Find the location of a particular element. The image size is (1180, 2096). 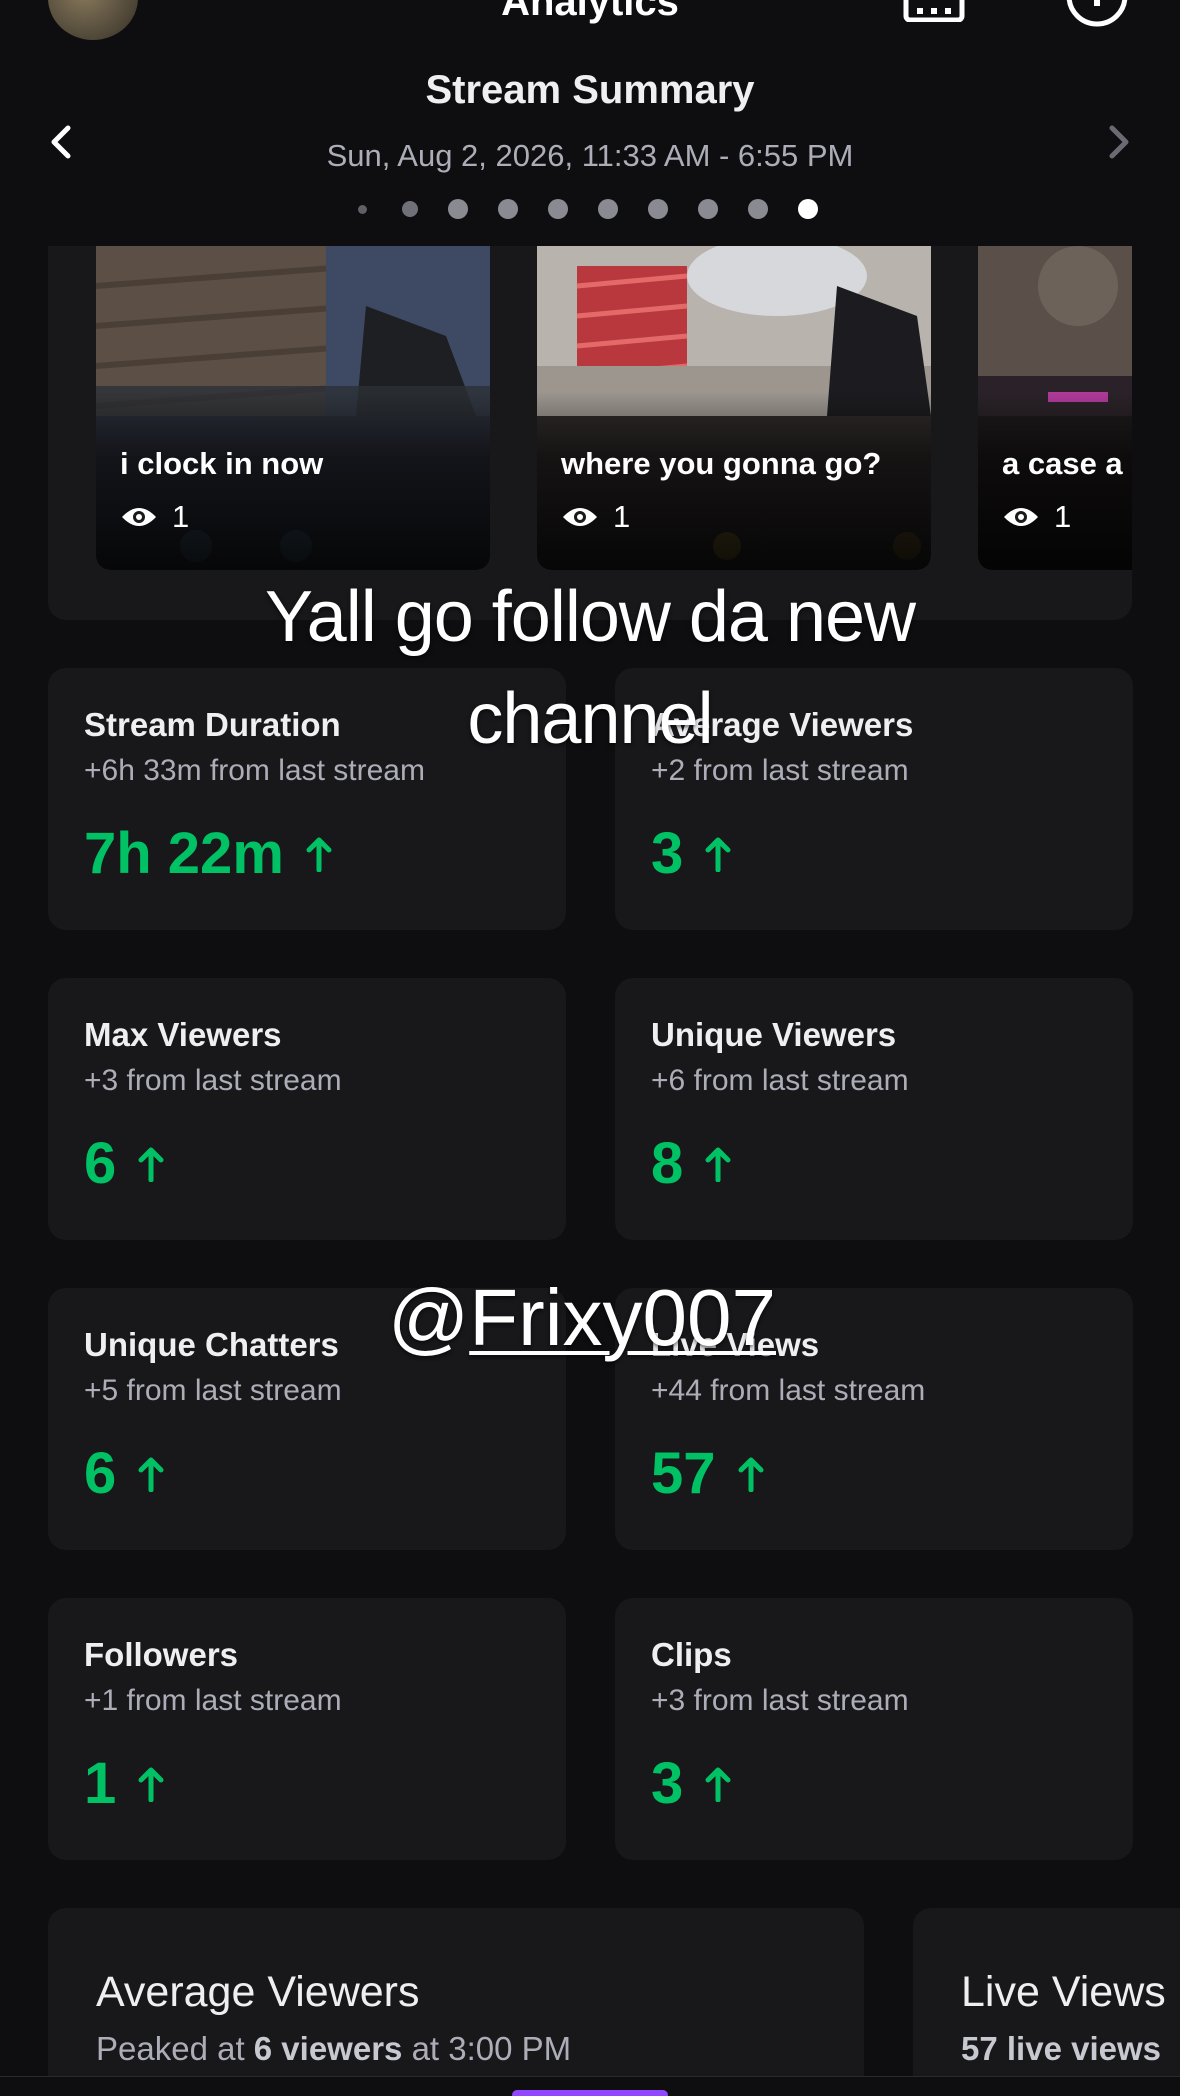

stat-label: Unique Viewers is located at coordinates (774, 1034).